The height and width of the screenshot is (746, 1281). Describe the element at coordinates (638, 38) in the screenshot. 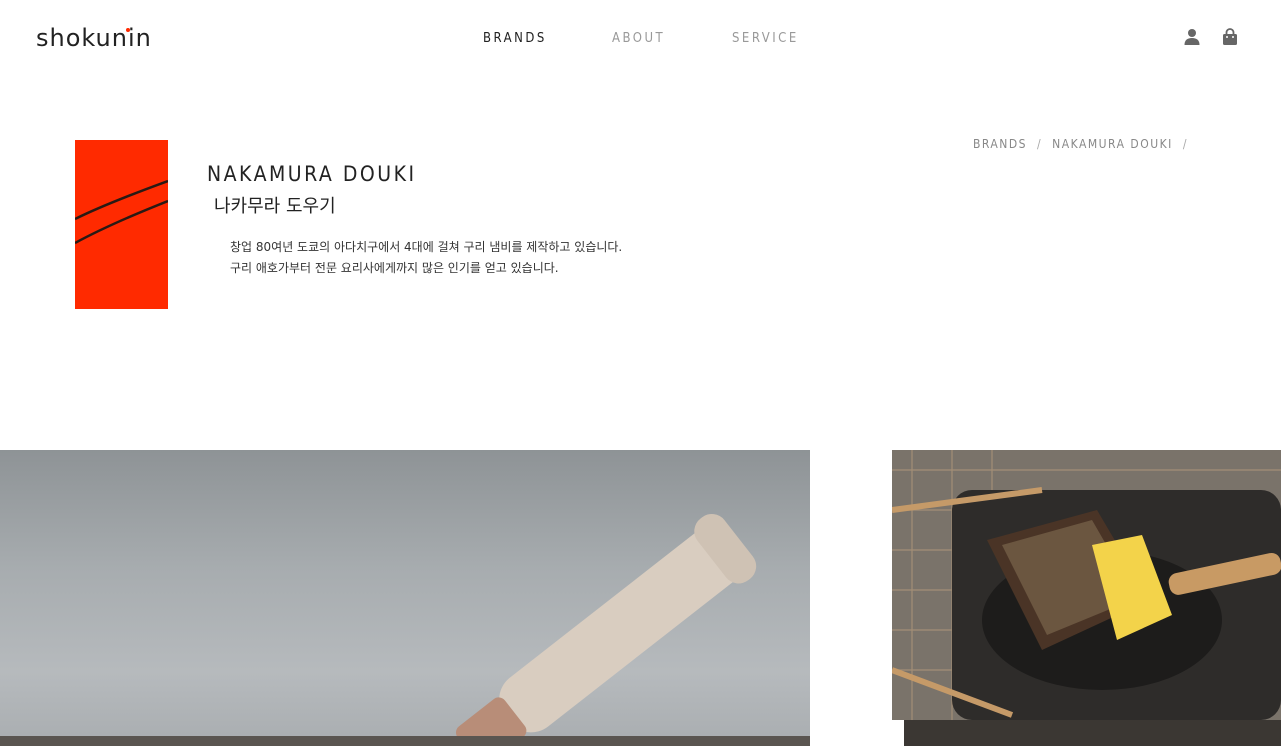

I see `nav-about: ABOUT` at that location.